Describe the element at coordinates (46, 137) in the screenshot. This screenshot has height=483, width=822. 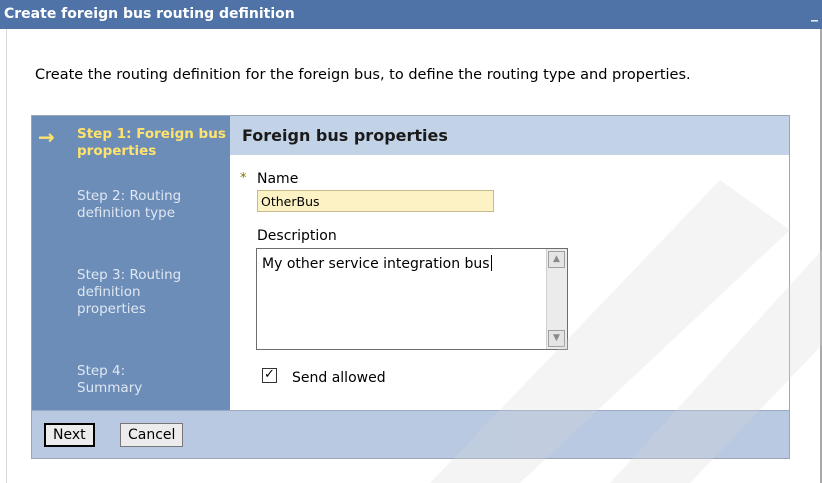
I see `current-step-arrow-icon: →` at that location.